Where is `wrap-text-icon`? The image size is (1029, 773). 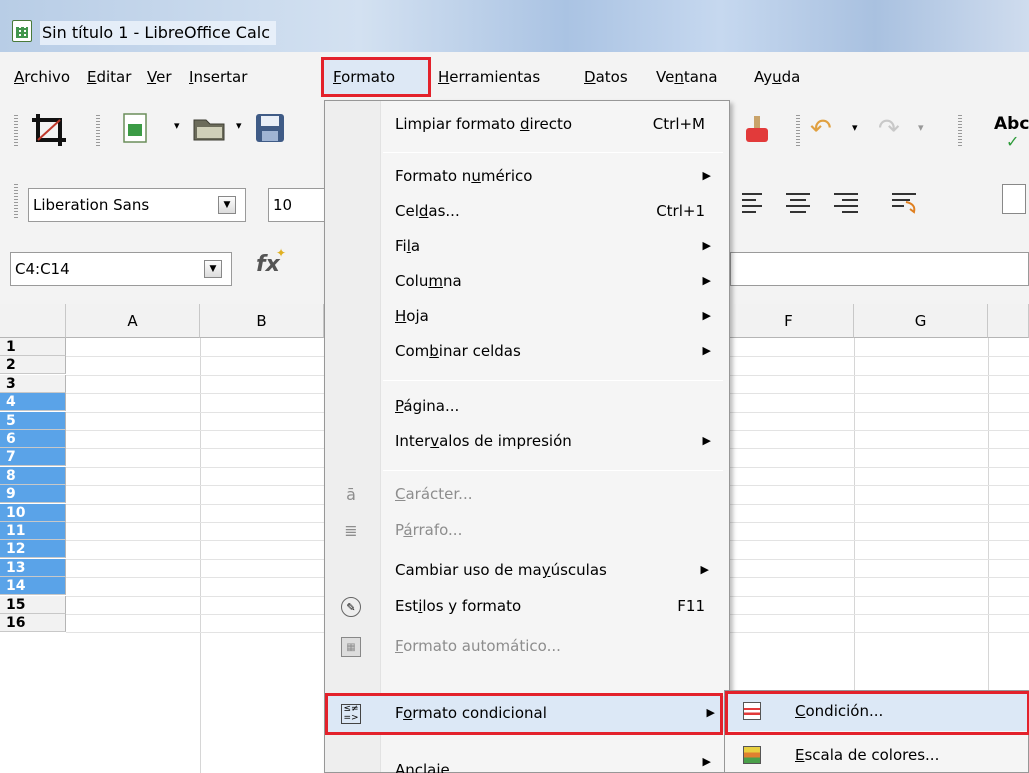
wrap-text-icon is located at coordinates (1014, 199).